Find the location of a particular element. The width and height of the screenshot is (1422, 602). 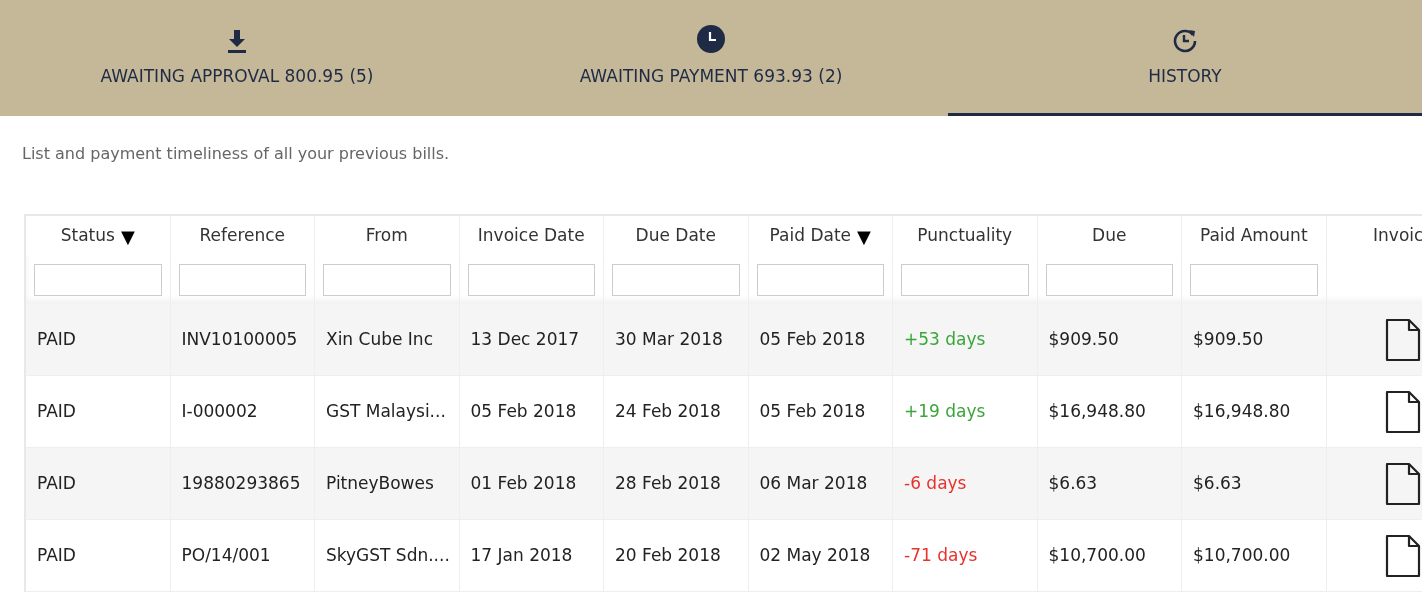

table-cell-text: I-000002 is located at coordinates (219, 411).